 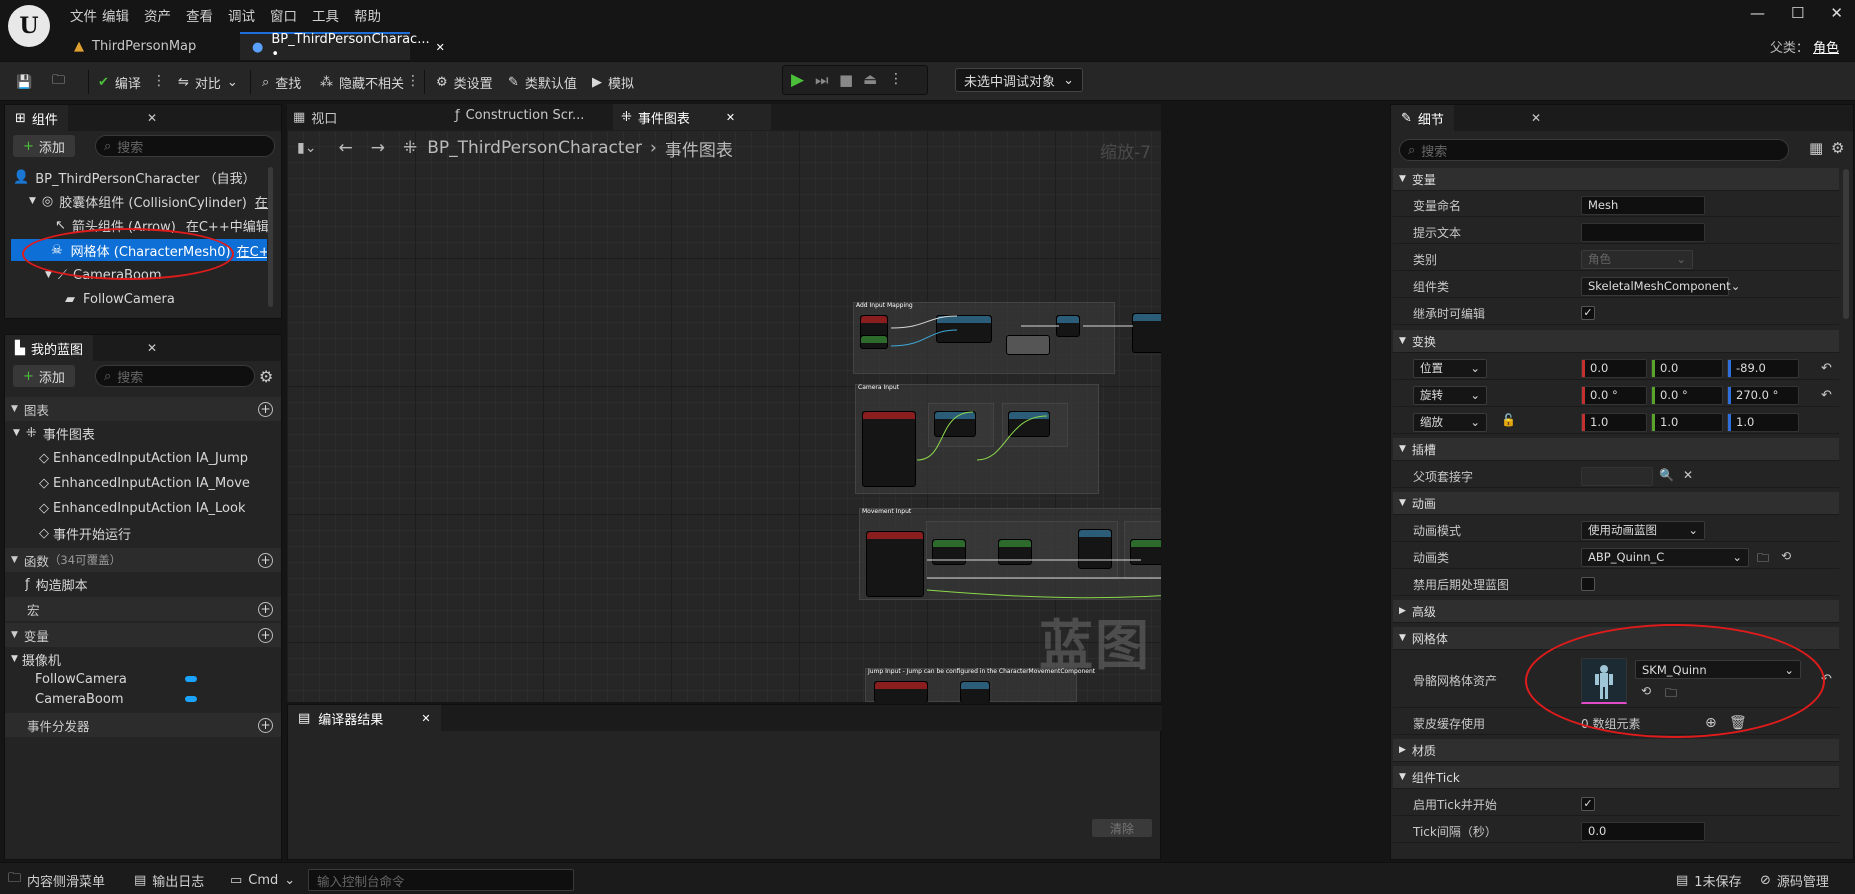 I want to click on lock-icon: 🔓, so click(x=1508, y=420).